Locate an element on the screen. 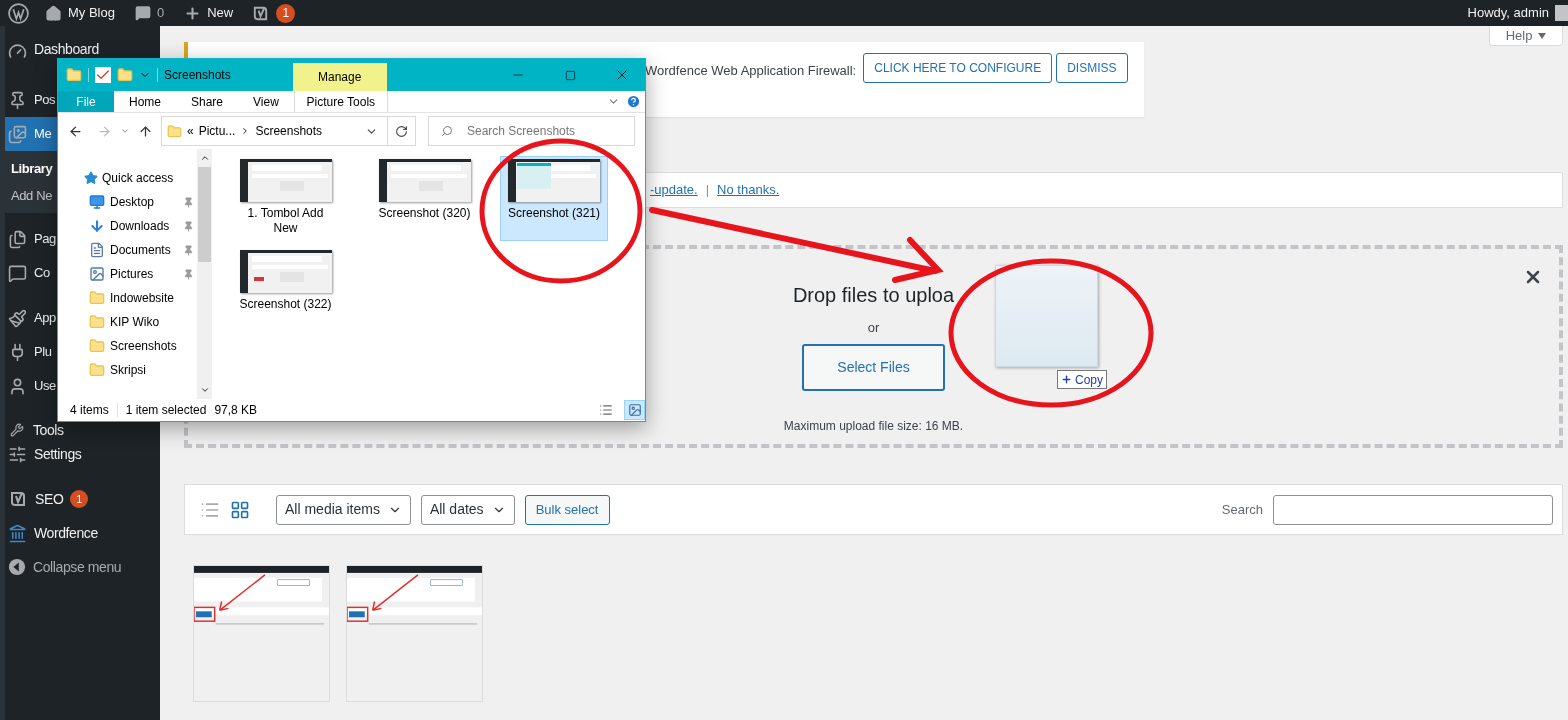  menu-item: Pos is located at coordinates (31, 100).